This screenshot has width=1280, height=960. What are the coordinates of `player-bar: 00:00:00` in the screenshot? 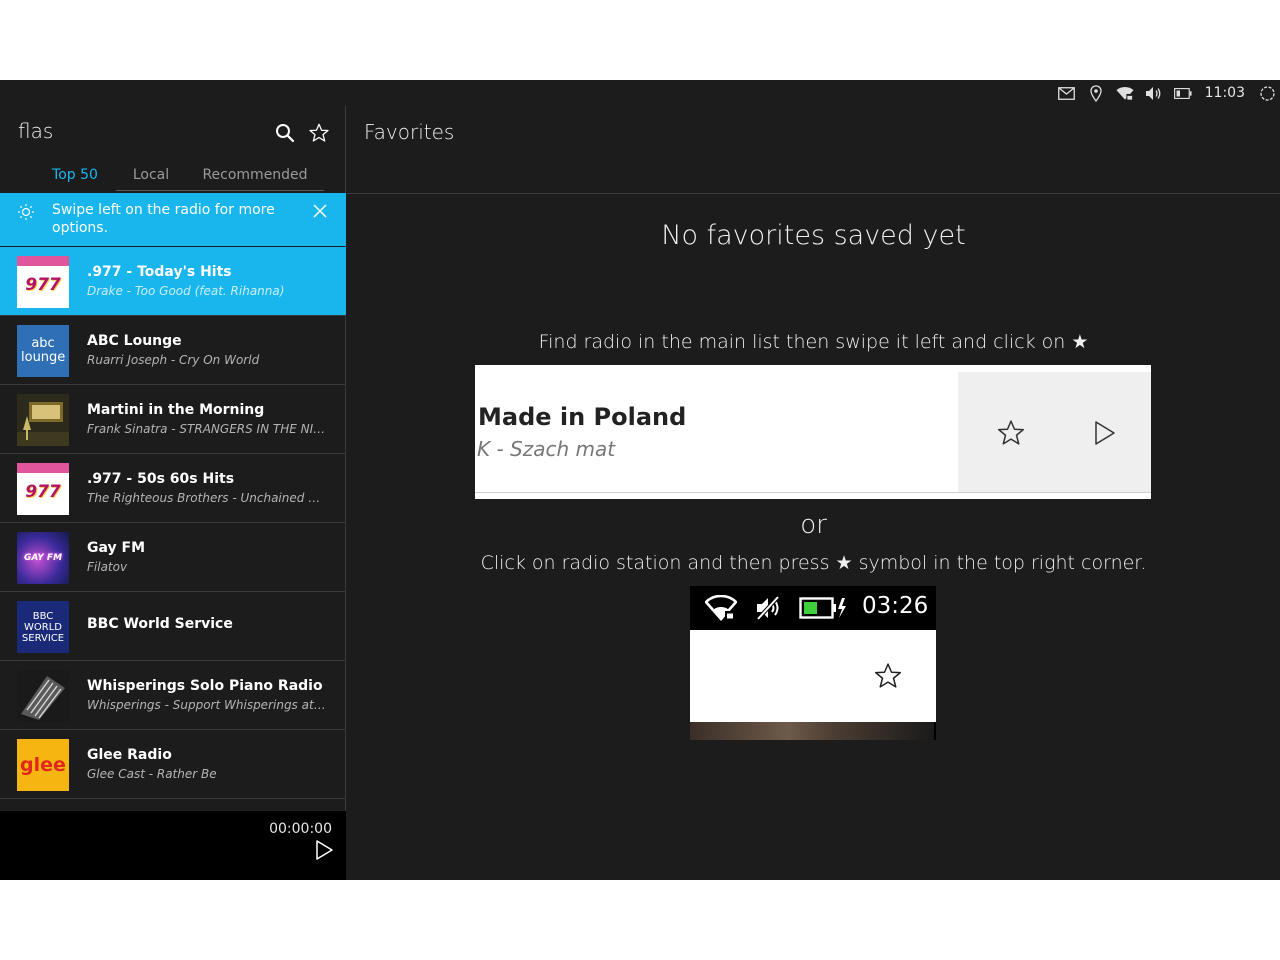 It's located at (173, 845).